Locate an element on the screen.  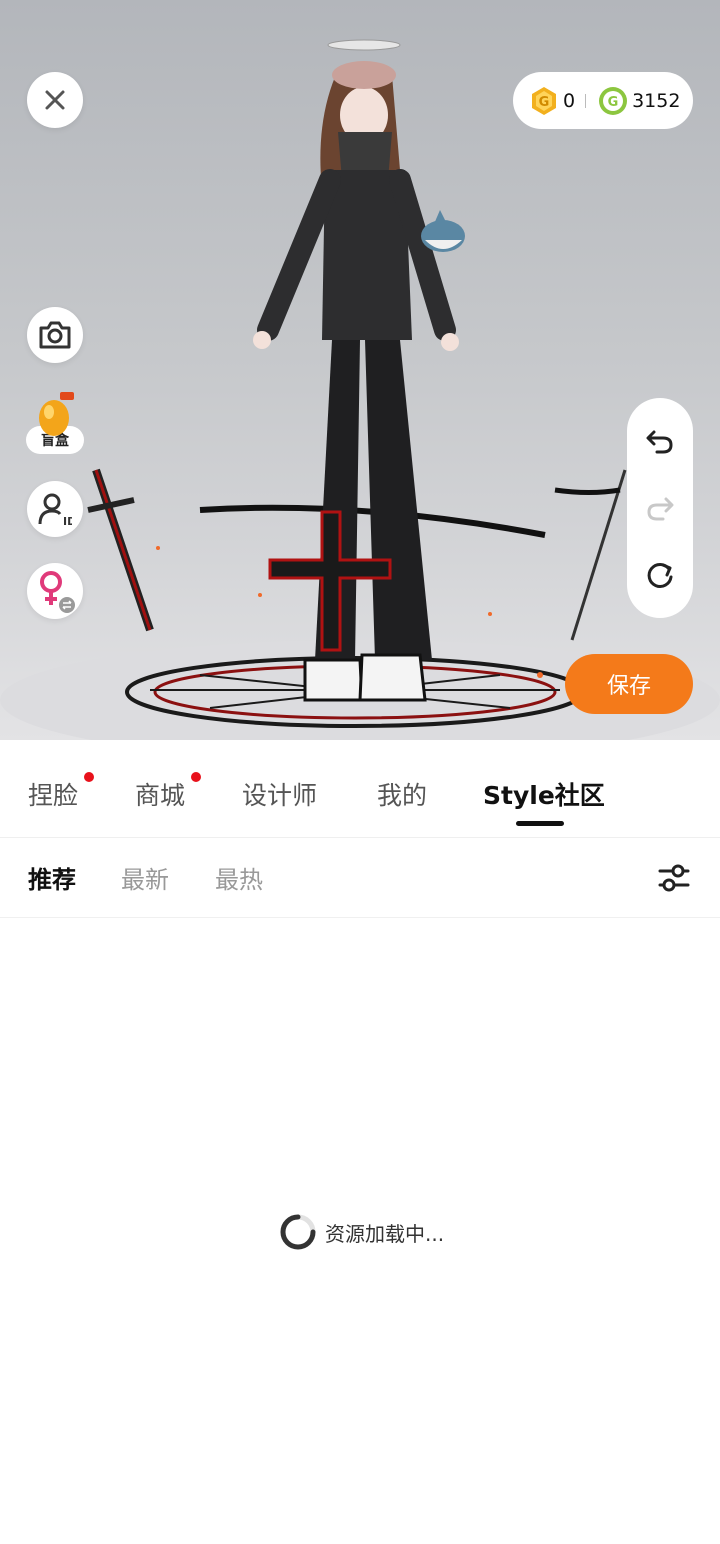
filter-icon is located at coordinates (674, 878).